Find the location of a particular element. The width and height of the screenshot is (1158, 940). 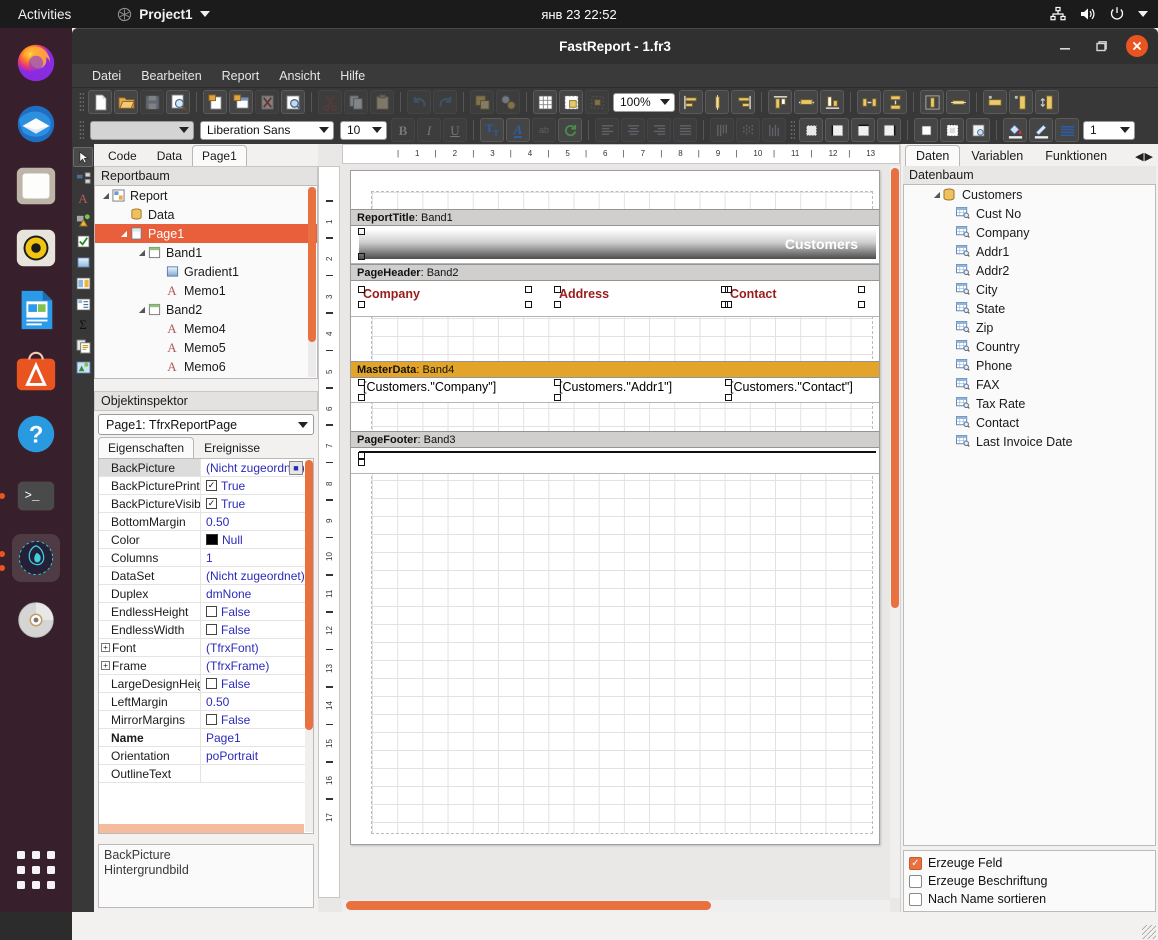

frame-none-button is located at coordinates (926, 130).